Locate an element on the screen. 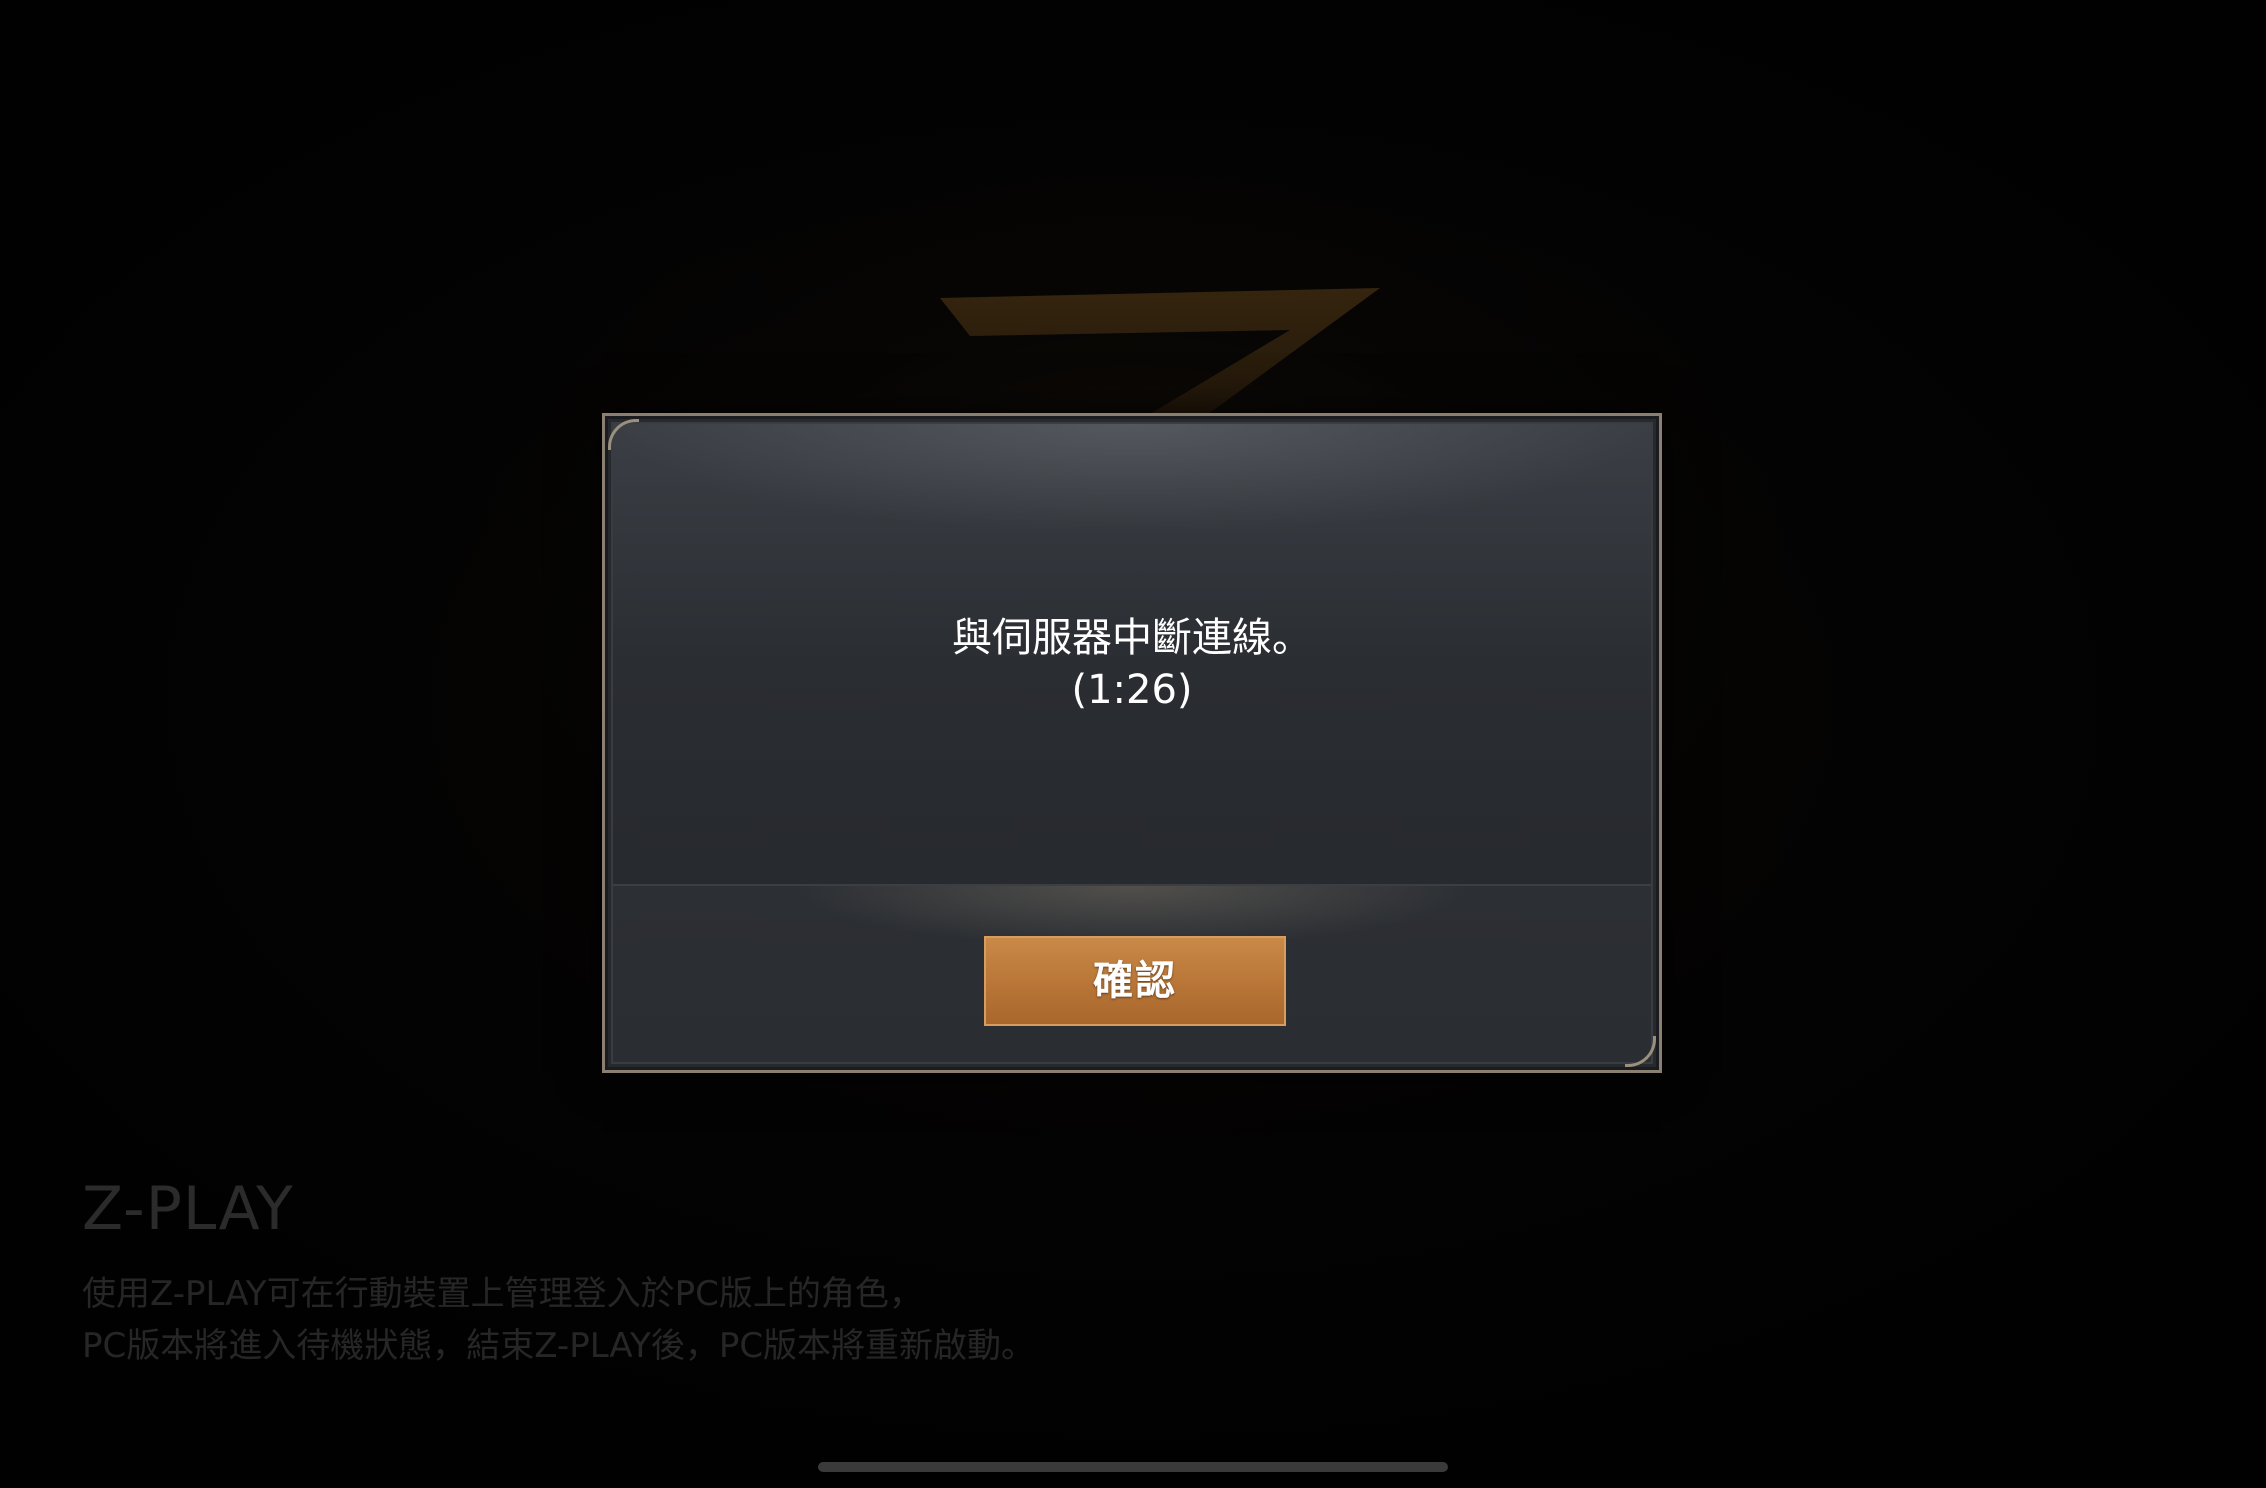  zplay-description-line: PC版本將進入待機狀態，結束Z-PLAY後，PC版本將重新啟動。 is located at coordinates (559, 1346).